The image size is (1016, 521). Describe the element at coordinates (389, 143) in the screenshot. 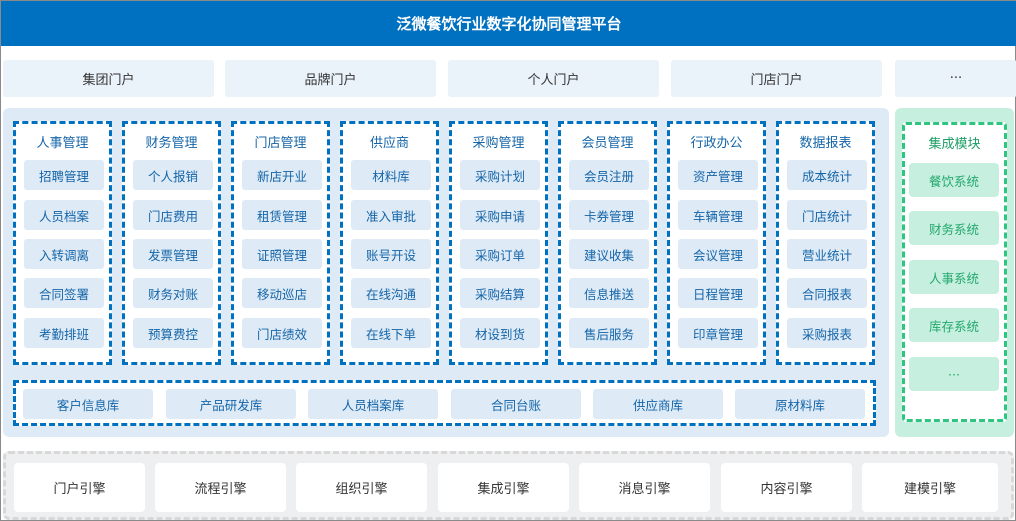

I see `module-title: 供应商` at that location.